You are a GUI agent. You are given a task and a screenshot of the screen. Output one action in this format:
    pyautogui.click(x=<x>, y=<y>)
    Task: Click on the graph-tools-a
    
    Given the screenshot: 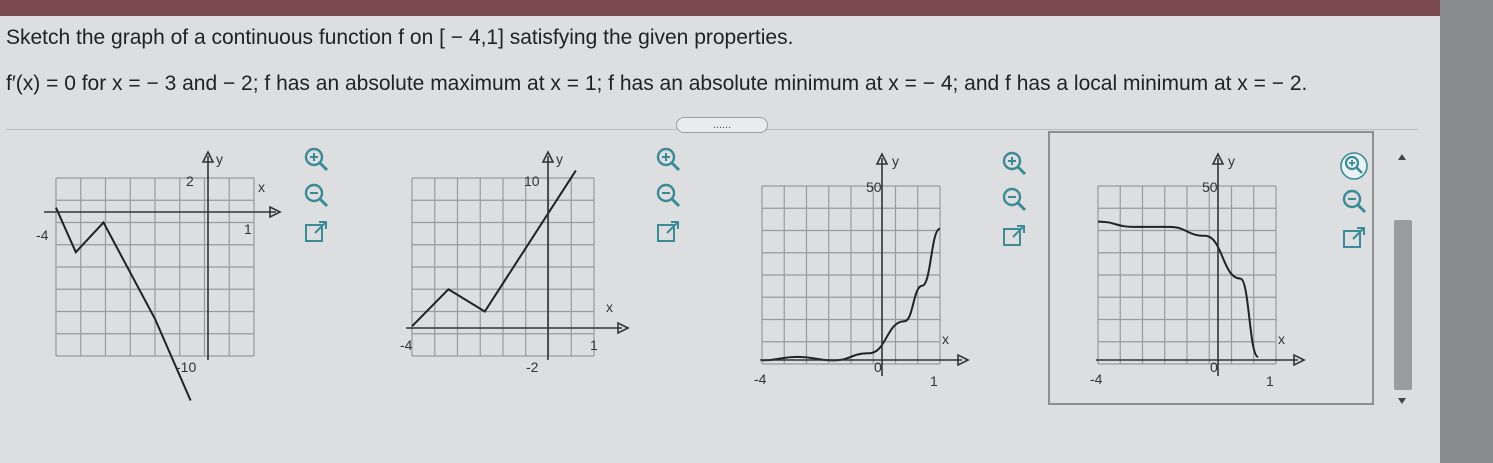 What is the action you would take?
    pyautogui.click(x=319, y=200)
    